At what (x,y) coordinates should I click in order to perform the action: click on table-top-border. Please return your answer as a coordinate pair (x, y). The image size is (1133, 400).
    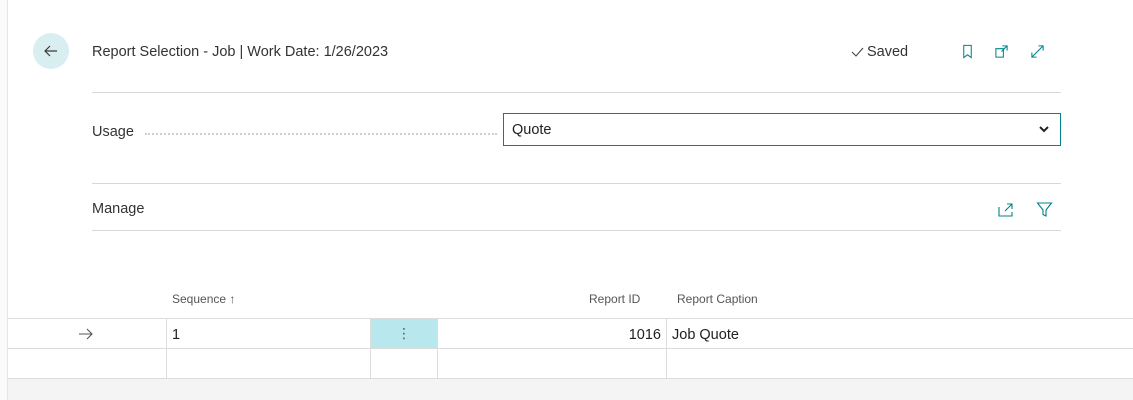
    Looking at the image, I should click on (570, 318).